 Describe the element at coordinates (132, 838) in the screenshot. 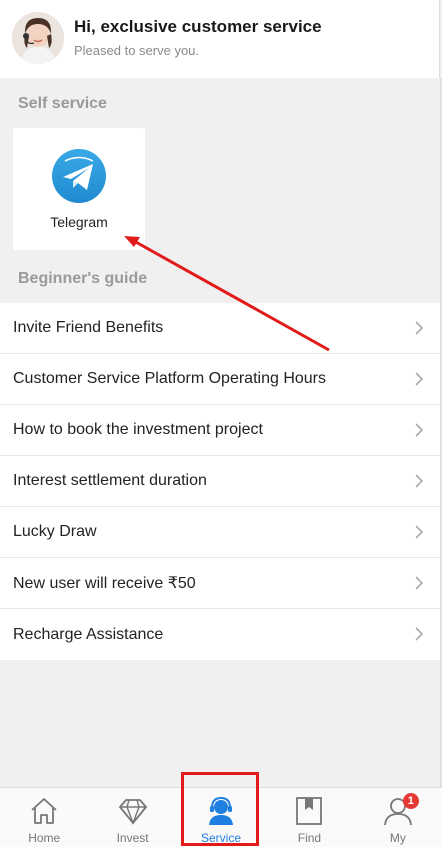

I see `tab-label: Invest` at that location.